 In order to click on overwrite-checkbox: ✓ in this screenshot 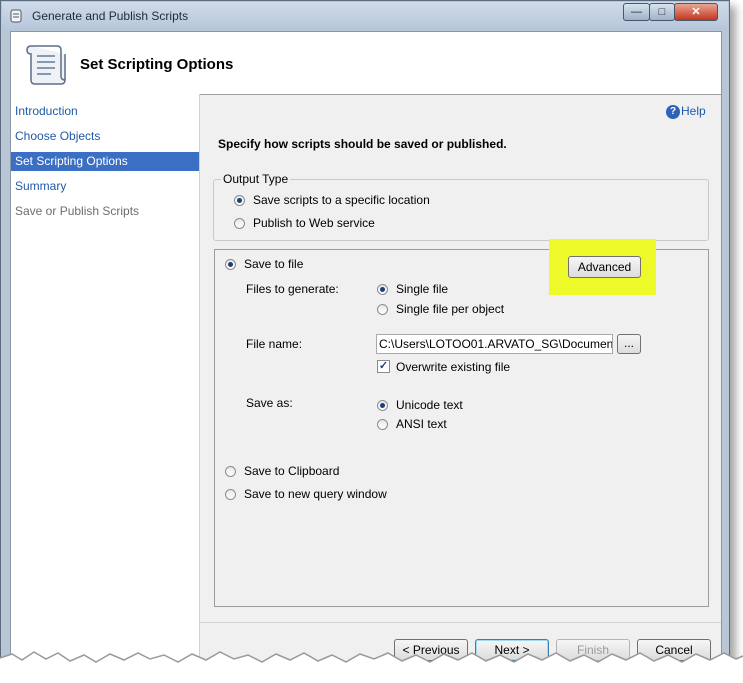, I will do `click(383, 366)`.